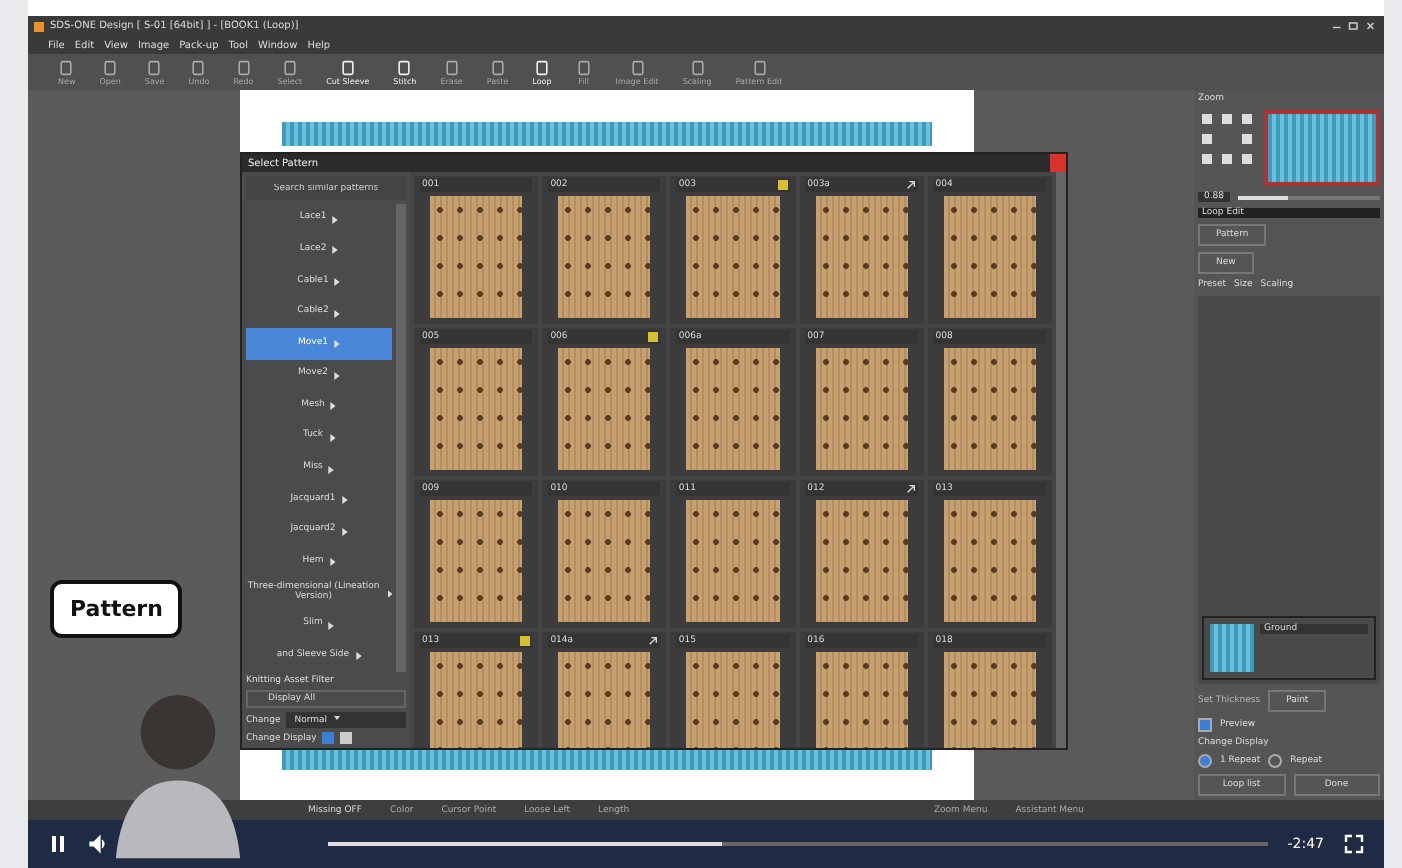 The height and width of the screenshot is (868, 1402). I want to click on caption-bubble: Pattern, so click(116, 609).